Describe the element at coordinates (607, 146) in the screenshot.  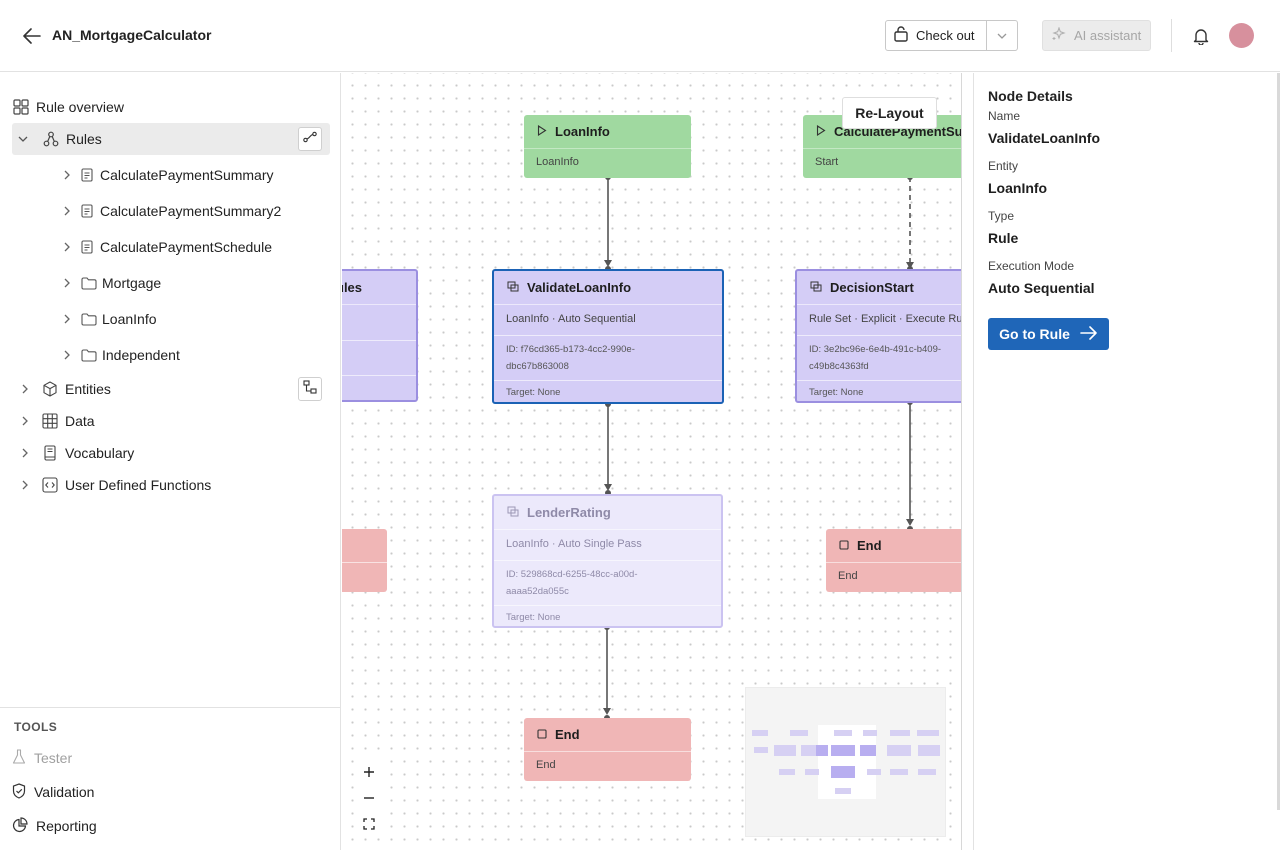
I see `flow-node-loaninfo: LoanInfo LoanInfo` at that location.